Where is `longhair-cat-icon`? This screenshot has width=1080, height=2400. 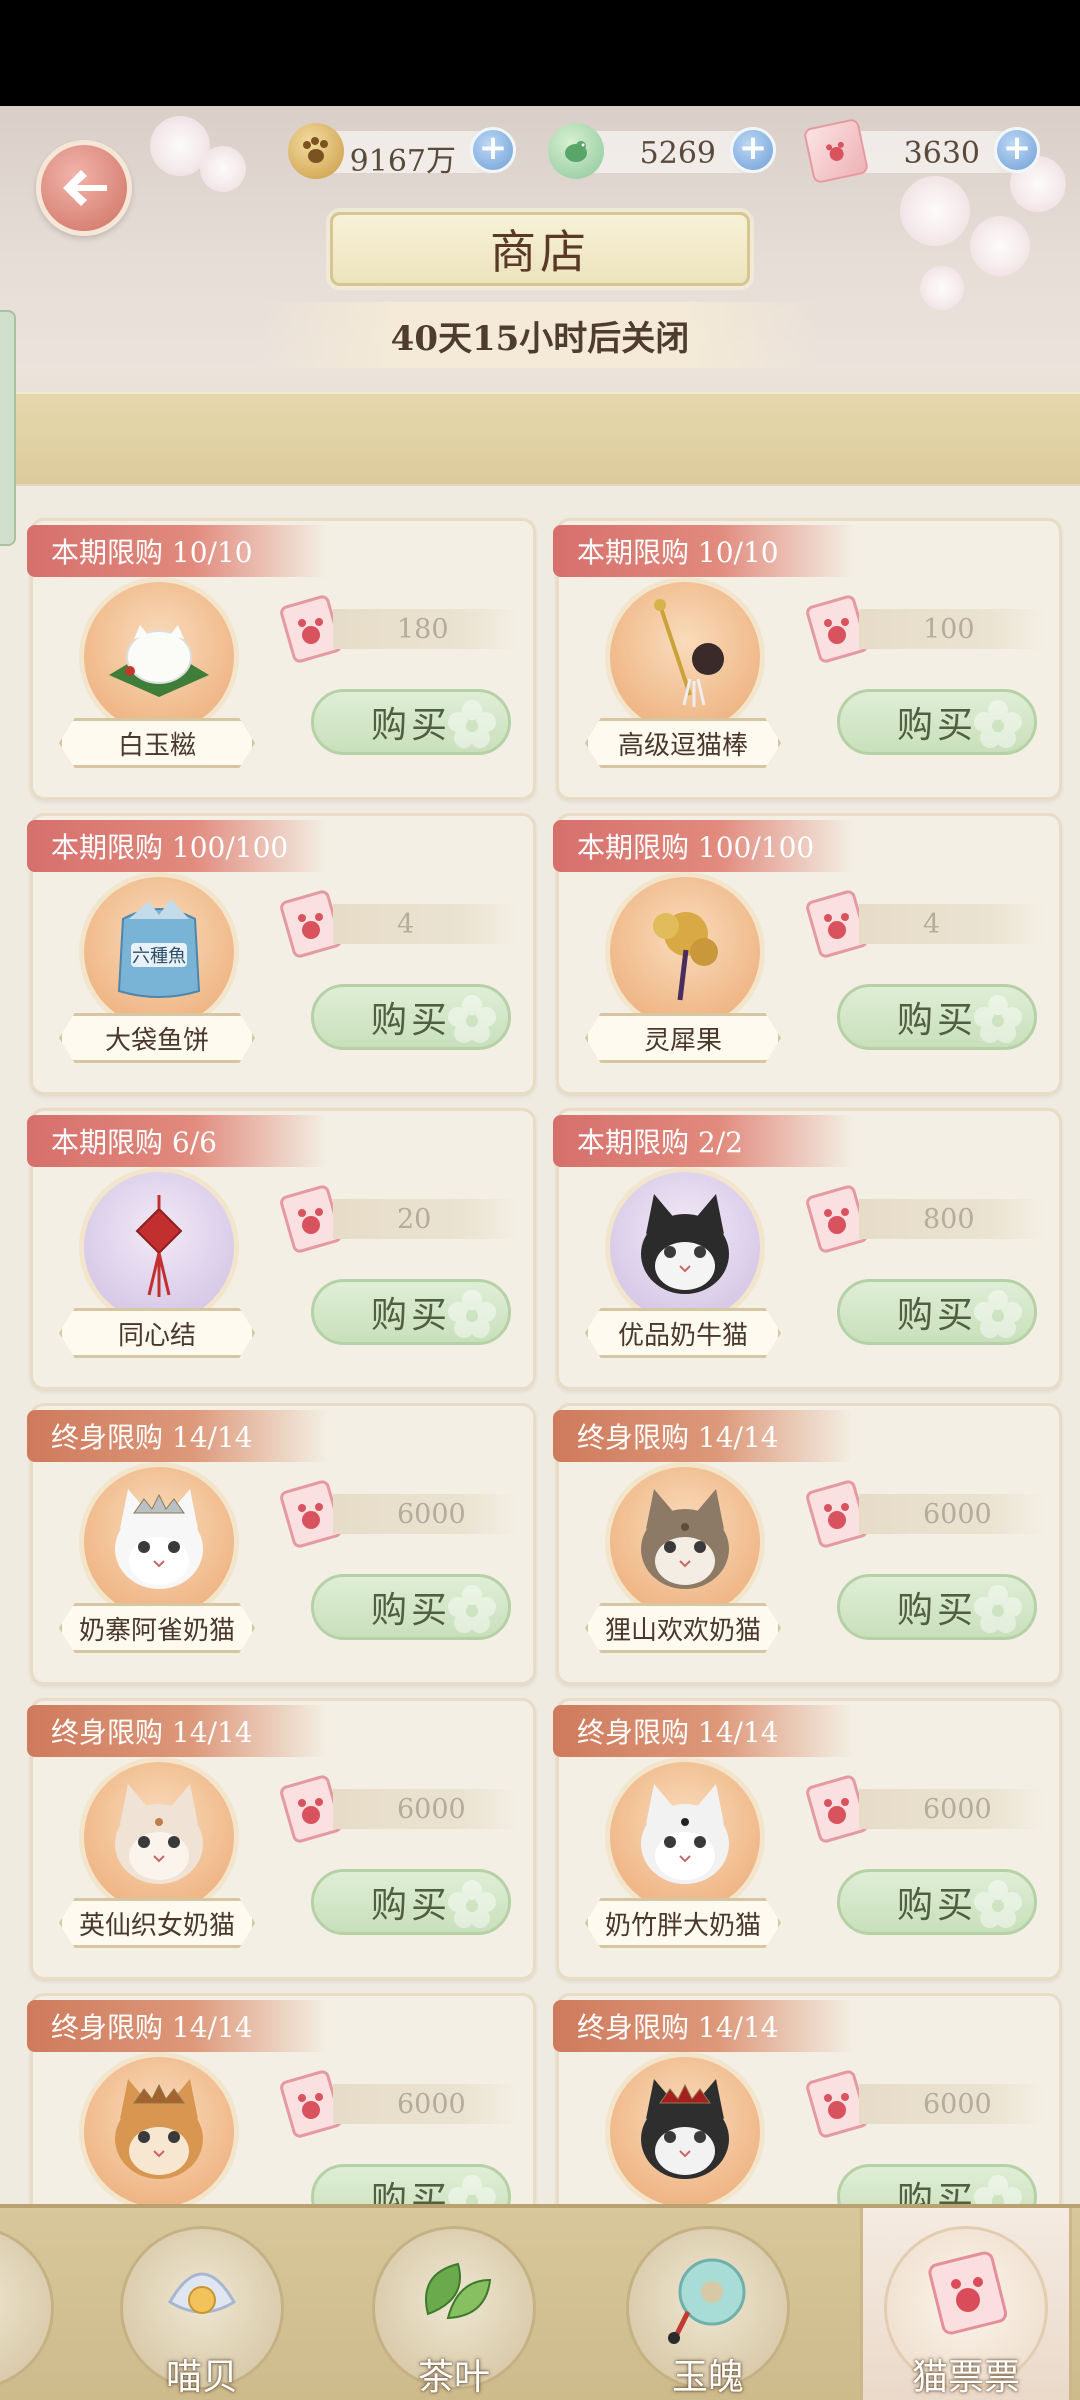 longhair-cat-icon is located at coordinates (159, 2132).